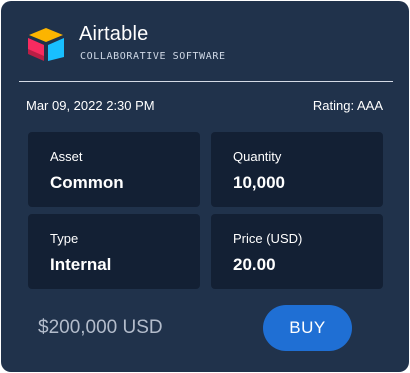  What do you see at coordinates (259, 182) in the screenshot?
I see `detail-value: 10,000` at bounding box center [259, 182].